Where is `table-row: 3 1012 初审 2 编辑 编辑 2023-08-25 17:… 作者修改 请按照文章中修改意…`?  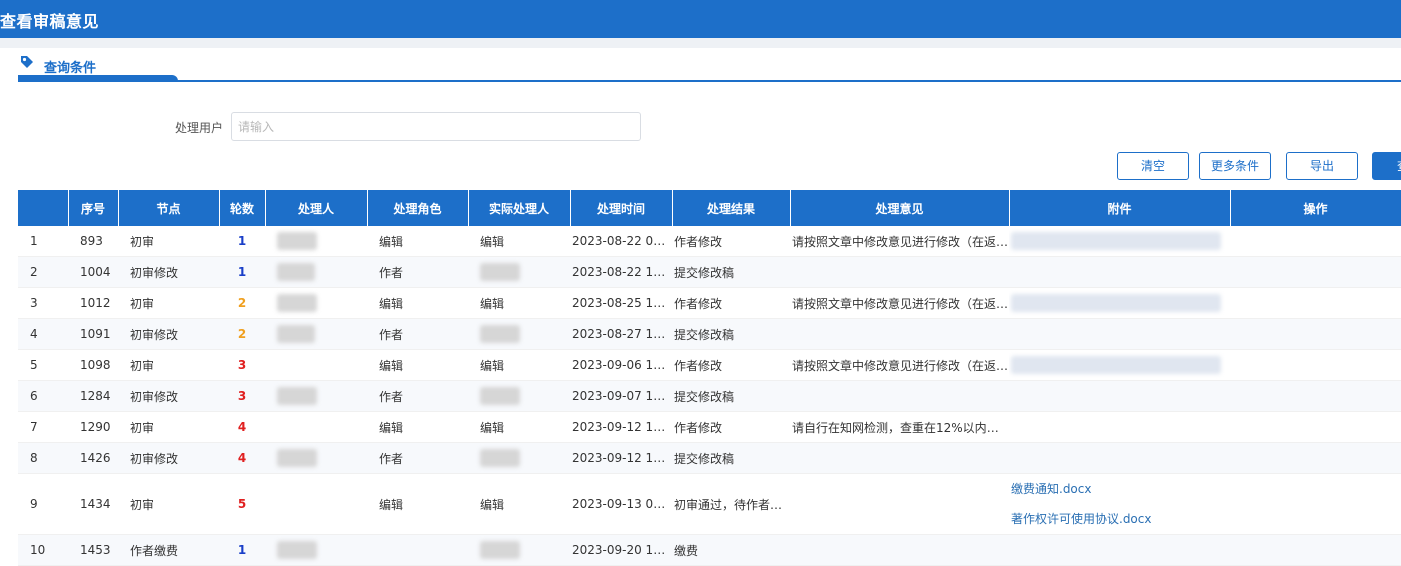
table-row: 3 1012 初审 2 编辑 编辑 2023-08-25 17:… 作者修改 请按照文章中修改意… is located at coordinates (709, 303).